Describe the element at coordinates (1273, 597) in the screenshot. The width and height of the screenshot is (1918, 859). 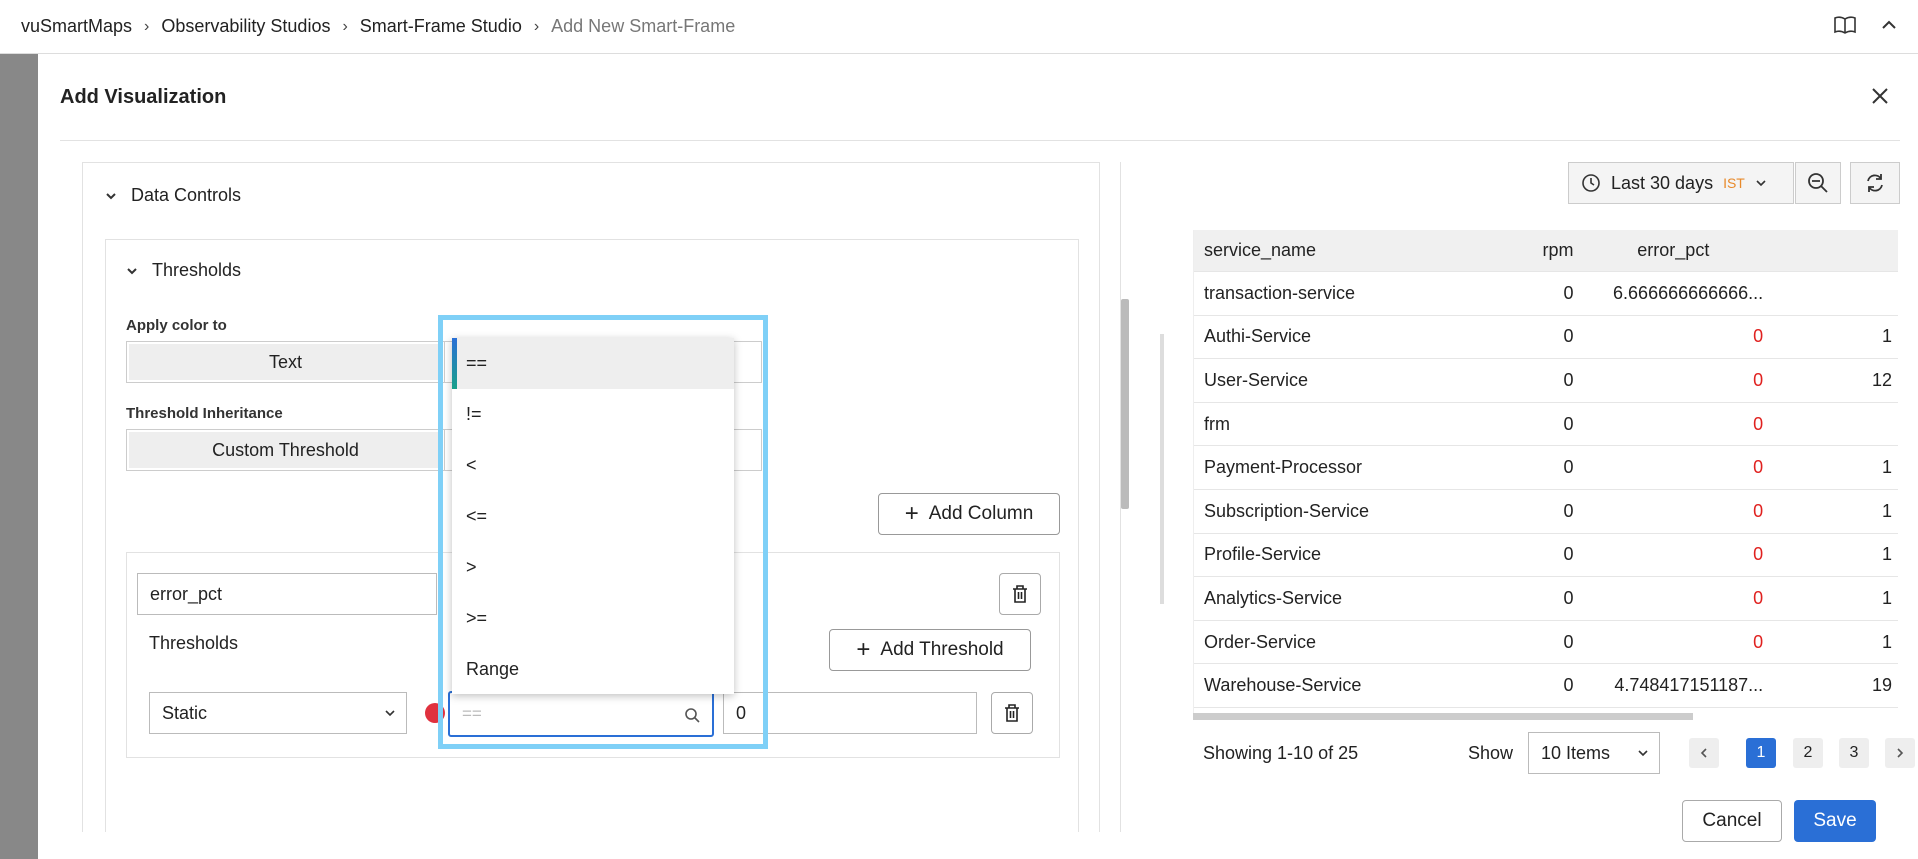
I see `table-cell: Analytics-Service` at that location.